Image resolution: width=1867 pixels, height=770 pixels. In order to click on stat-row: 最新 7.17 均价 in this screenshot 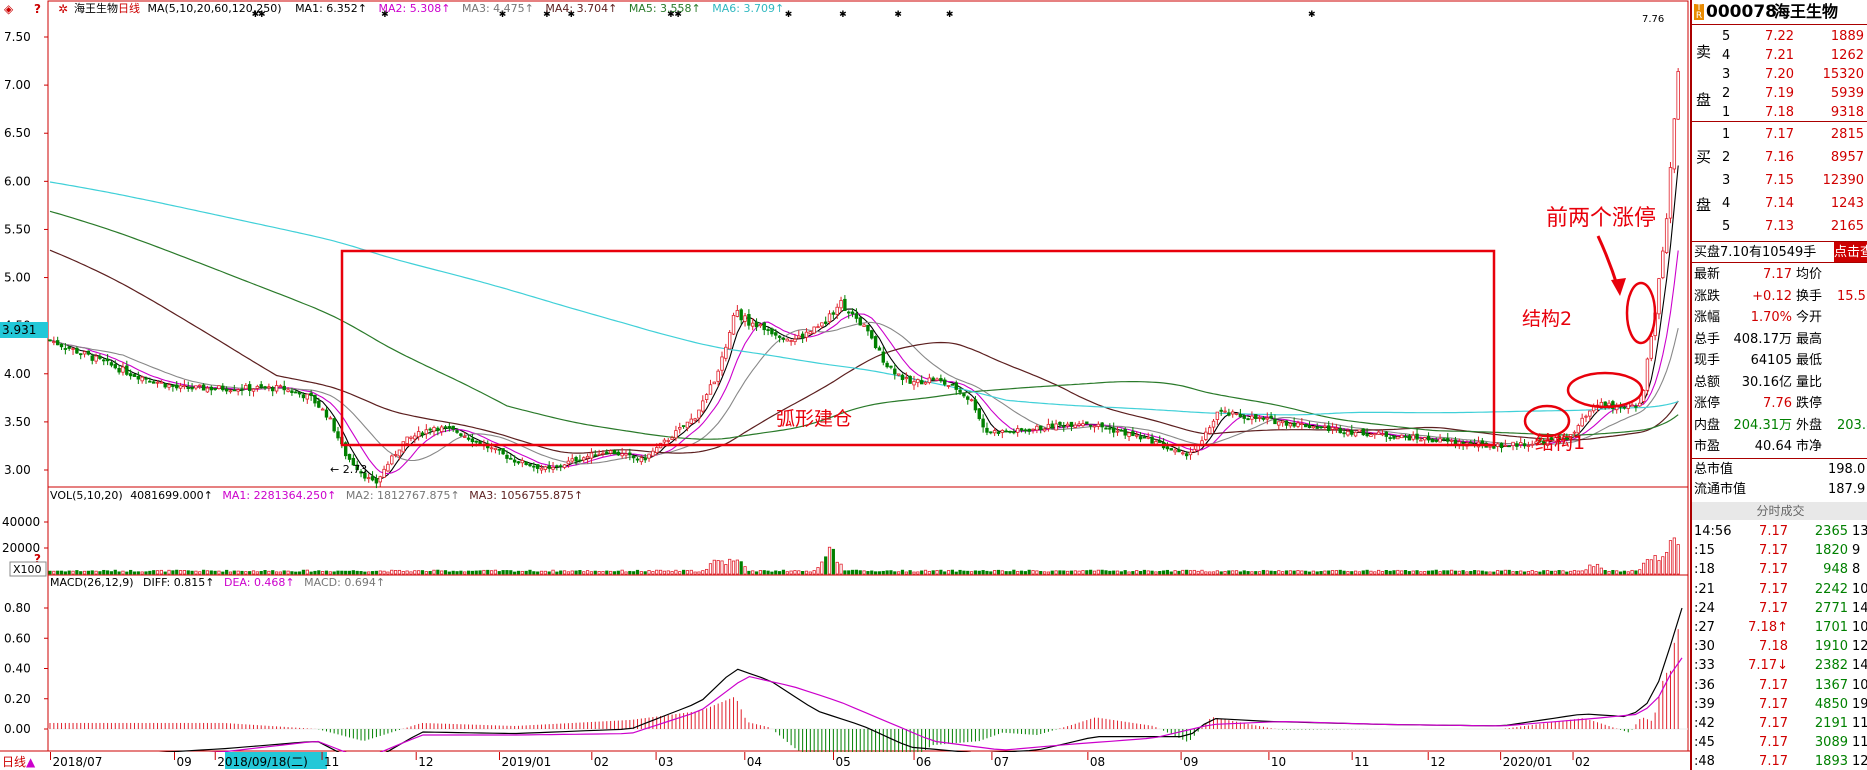, I will do `click(1758, 274)`.